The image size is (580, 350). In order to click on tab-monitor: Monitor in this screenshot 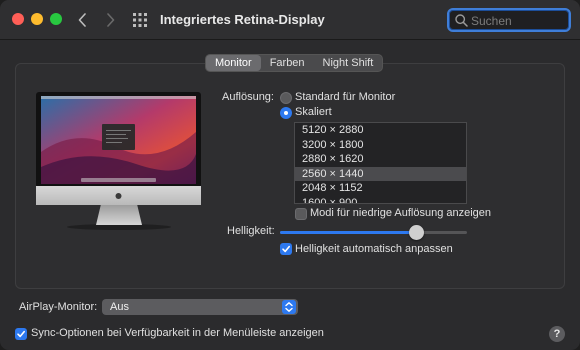, I will do `click(233, 63)`.